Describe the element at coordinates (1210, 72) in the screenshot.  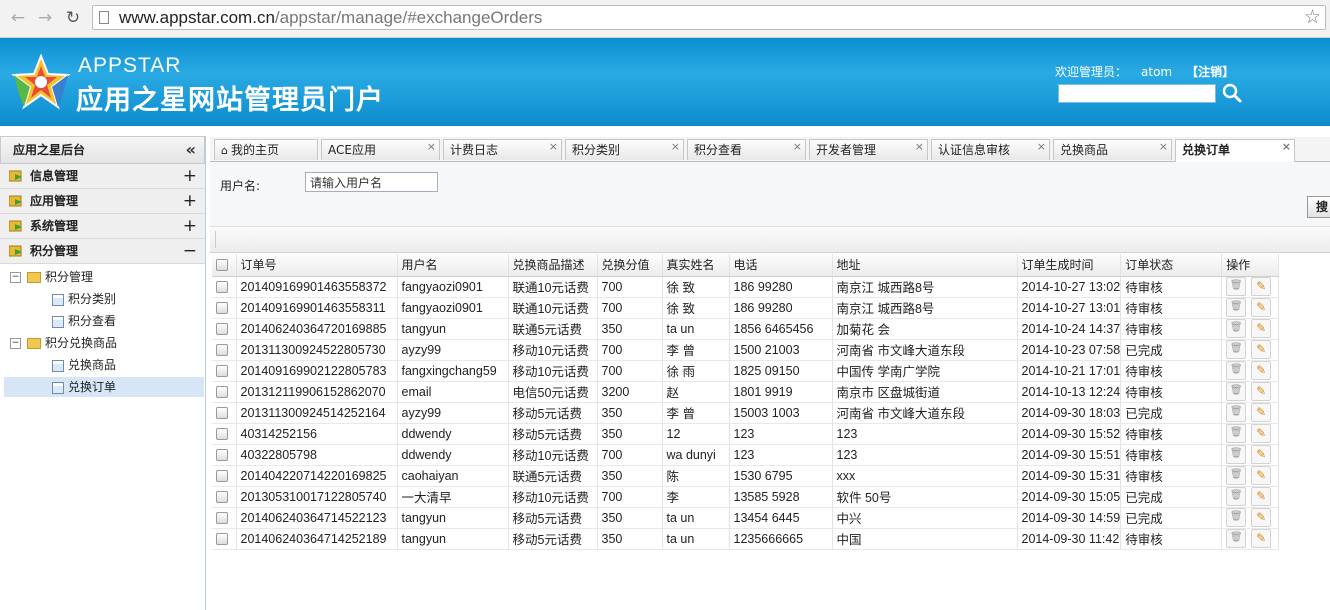
I see `logout-link: 【注销】` at that location.